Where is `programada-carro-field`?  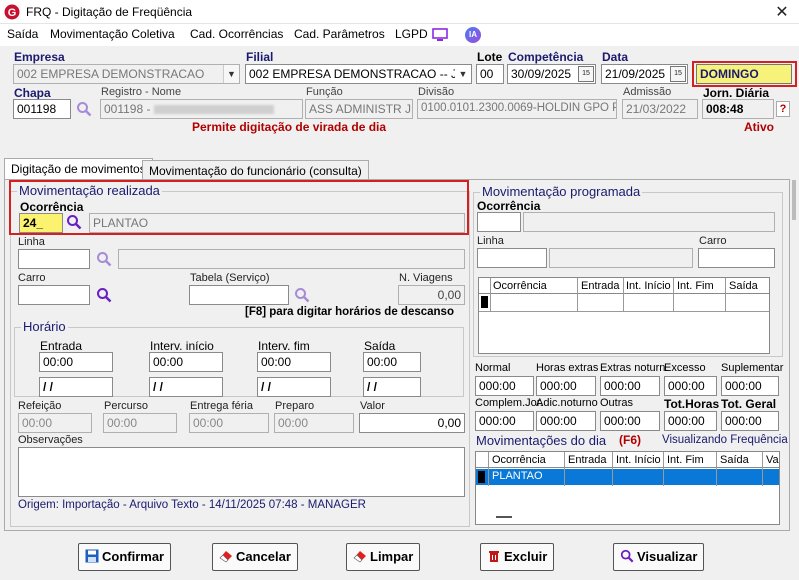 programada-carro-field is located at coordinates (736, 258).